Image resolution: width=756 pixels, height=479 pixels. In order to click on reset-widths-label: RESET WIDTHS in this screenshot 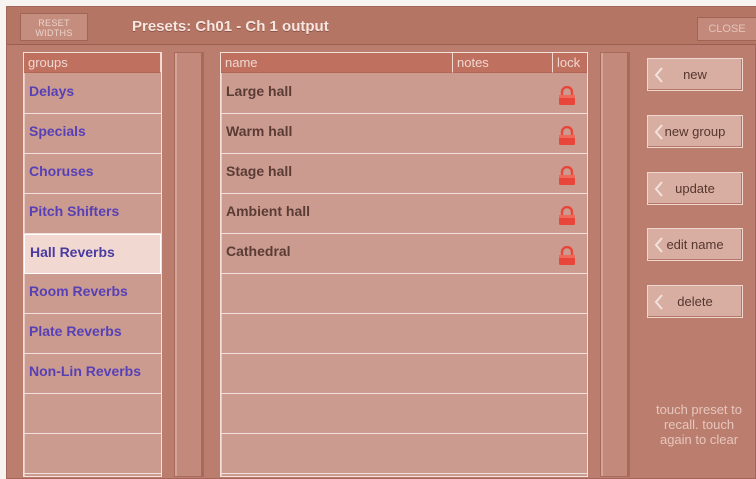, I will do `click(54, 28)`.